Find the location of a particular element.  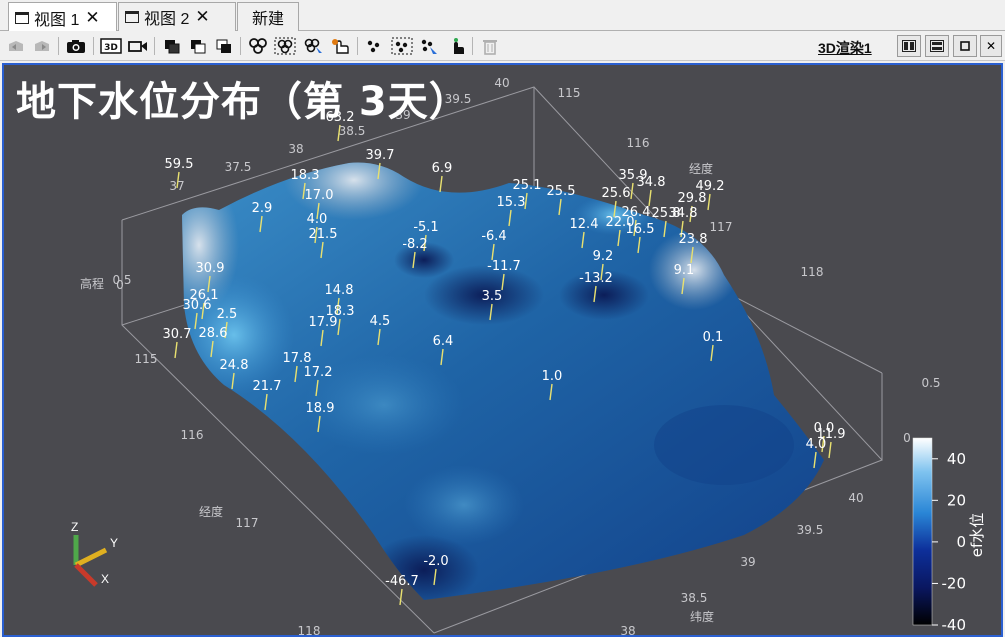

well-value-label: 16.5 is located at coordinates (640, 229).